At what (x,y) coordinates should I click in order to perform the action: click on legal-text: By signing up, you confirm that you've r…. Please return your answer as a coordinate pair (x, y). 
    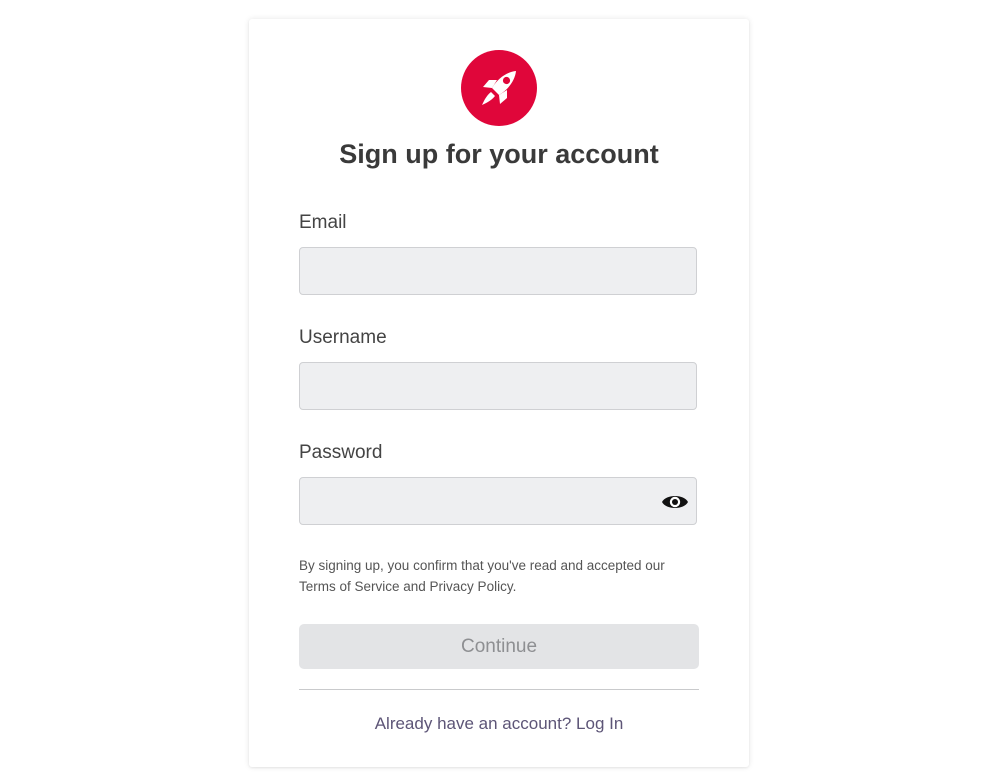
    Looking at the image, I should click on (482, 576).